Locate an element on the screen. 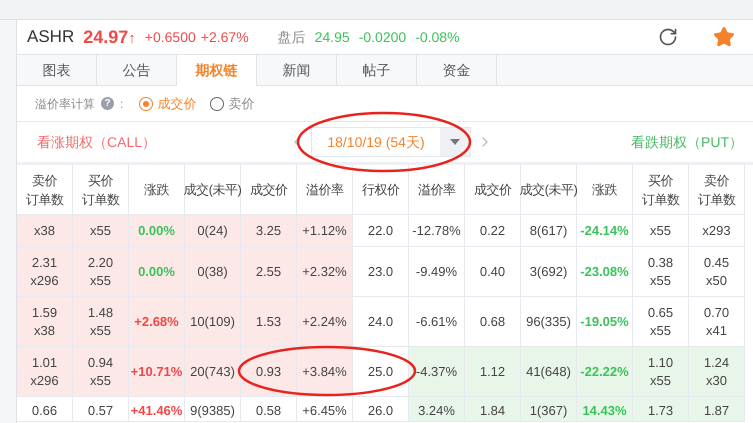  change-percent: -24.14% is located at coordinates (605, 231).